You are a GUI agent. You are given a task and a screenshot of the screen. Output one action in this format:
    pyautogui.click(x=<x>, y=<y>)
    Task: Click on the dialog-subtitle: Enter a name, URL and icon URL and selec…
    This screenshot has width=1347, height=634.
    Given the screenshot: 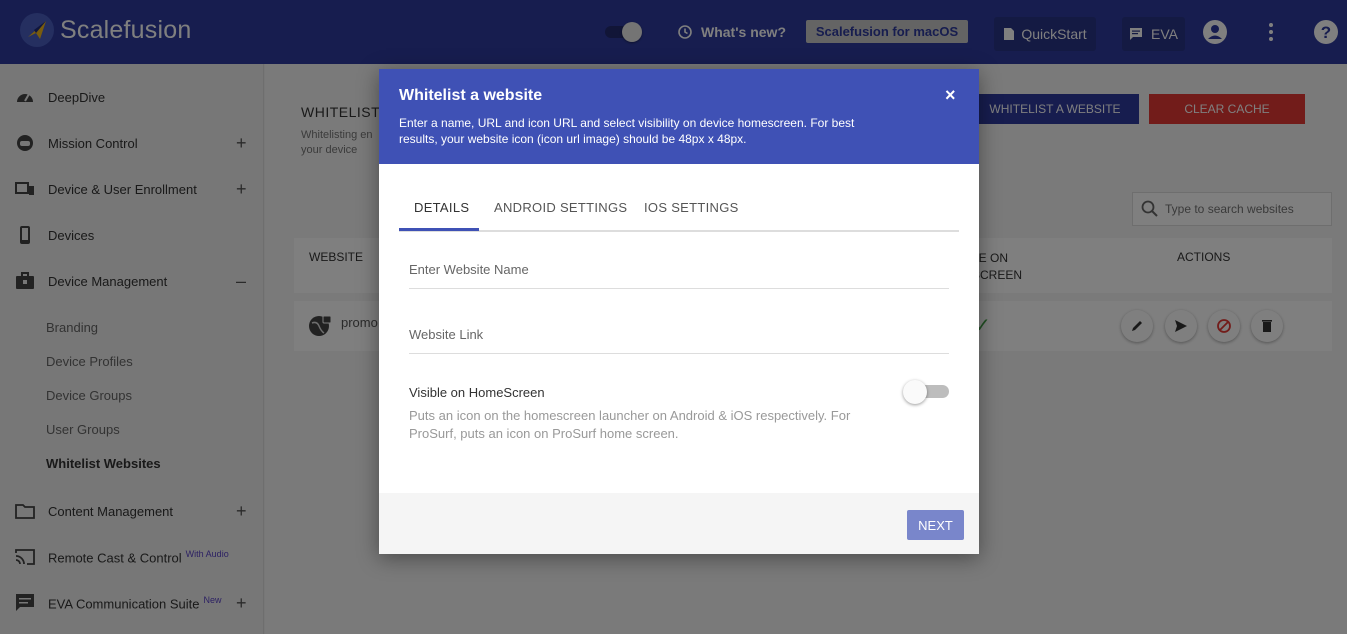 What is the action you would take?
    pyautogui.click(x=627, y=131)
    